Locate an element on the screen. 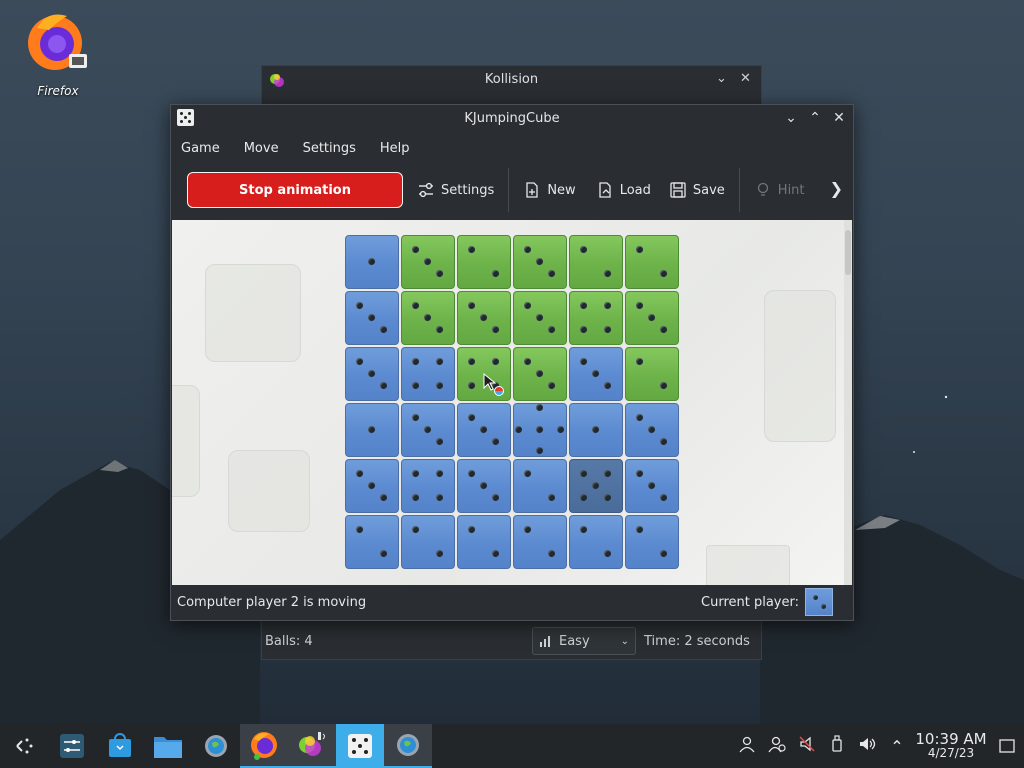 The image size is (1024, 768). clock: 10:39 AM 4/27/23 is located at coordinates (951, 746).